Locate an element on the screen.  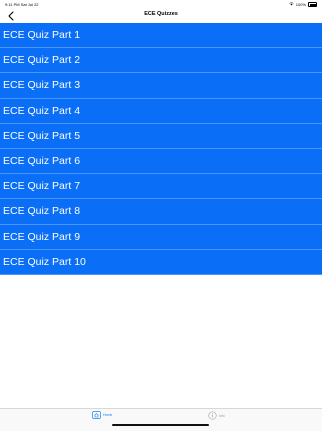
wifi-icon is located at coordinates (291, 4).